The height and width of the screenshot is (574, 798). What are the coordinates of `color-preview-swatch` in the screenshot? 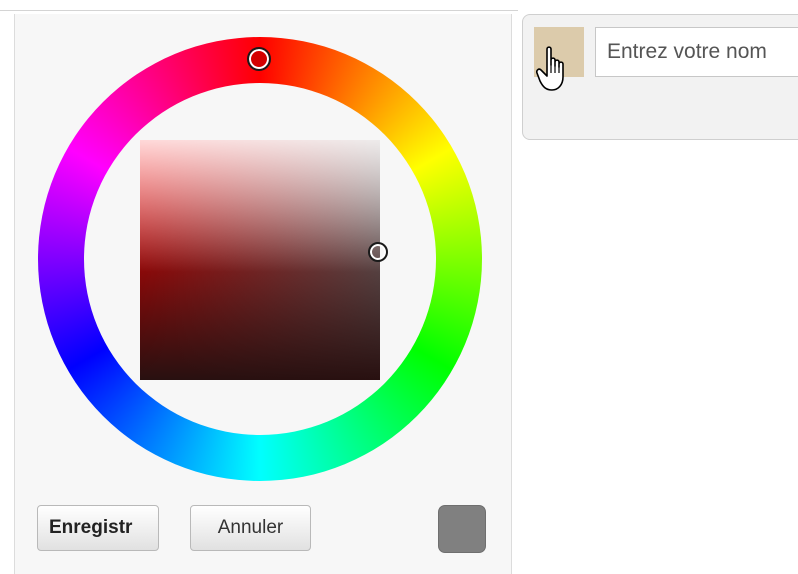 It's located at (462, 529).